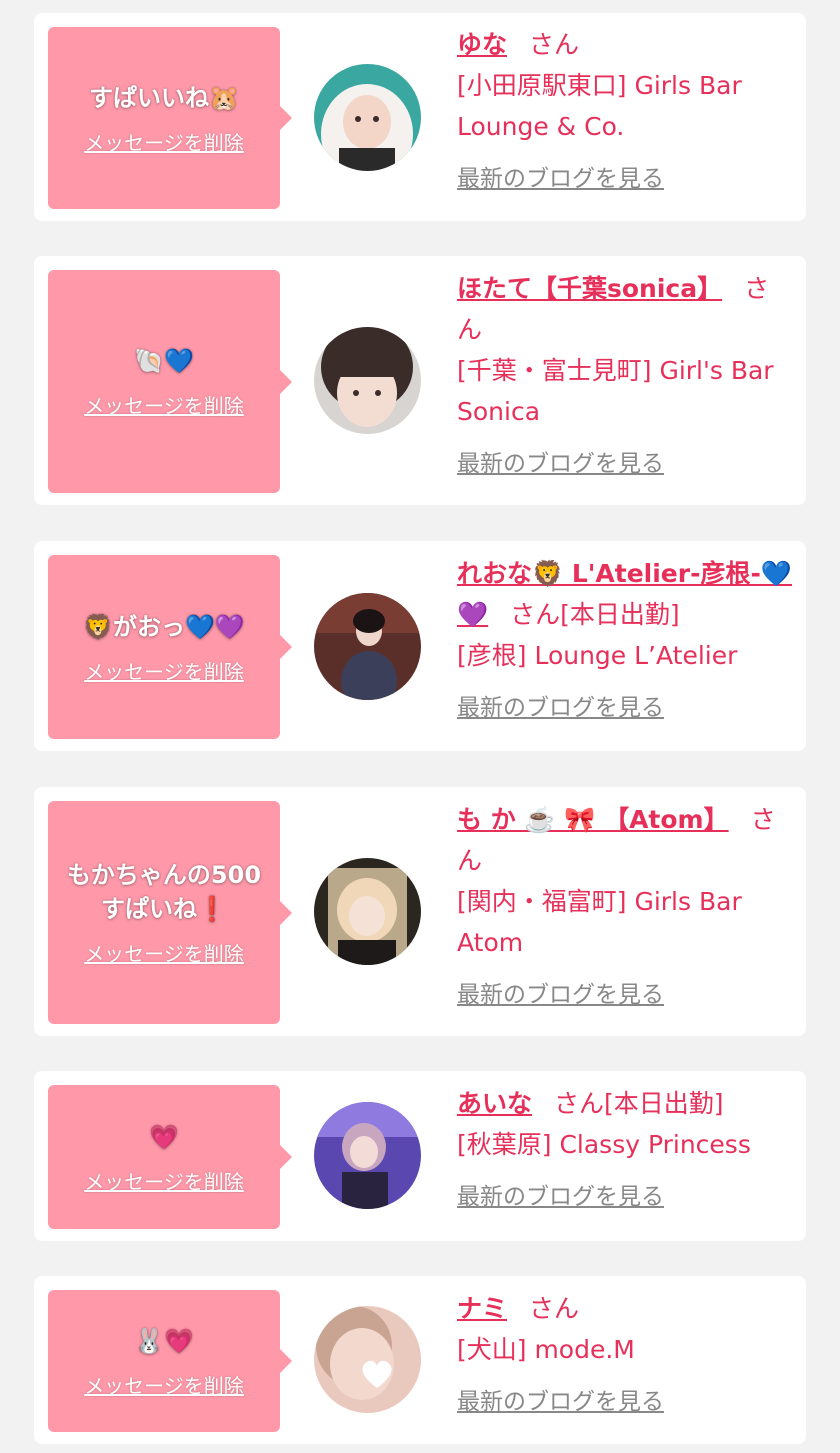 The width and height of the screenshot is (840, 1453). What do you see at coordinates (597, 655) in the screenshot?
I see `shop-name: [彦根] Lounge L’Atelier` at bounding box center [597, 655].